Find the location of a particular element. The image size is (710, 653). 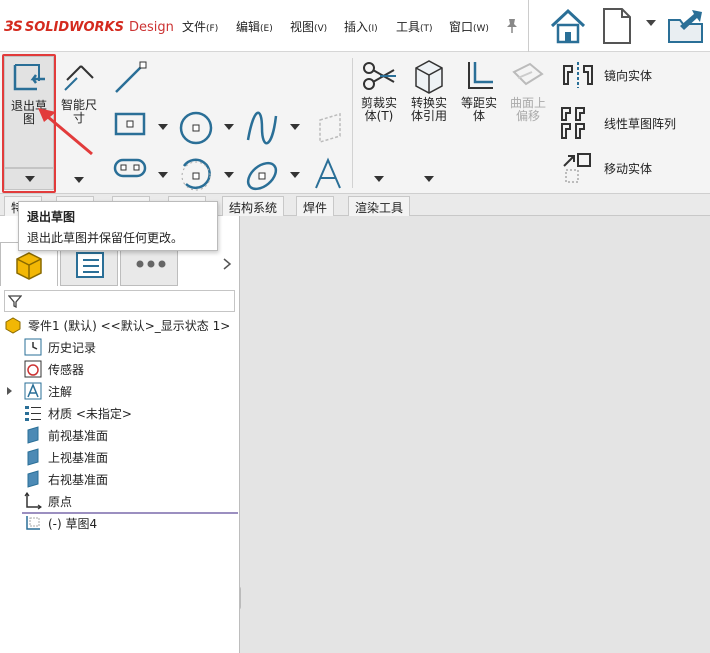

more-dots-icon is located at coordinates (151, 264).